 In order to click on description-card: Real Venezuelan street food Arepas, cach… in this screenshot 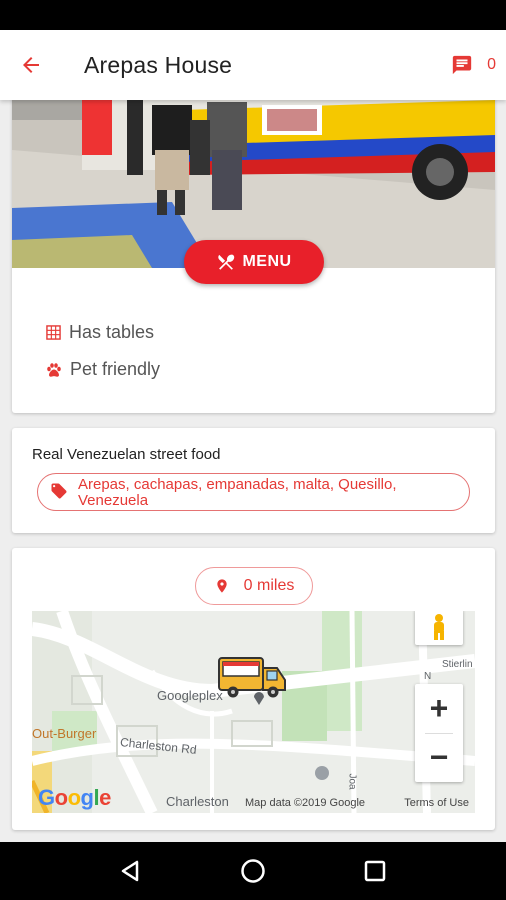, I will do `click(253, 480)`.